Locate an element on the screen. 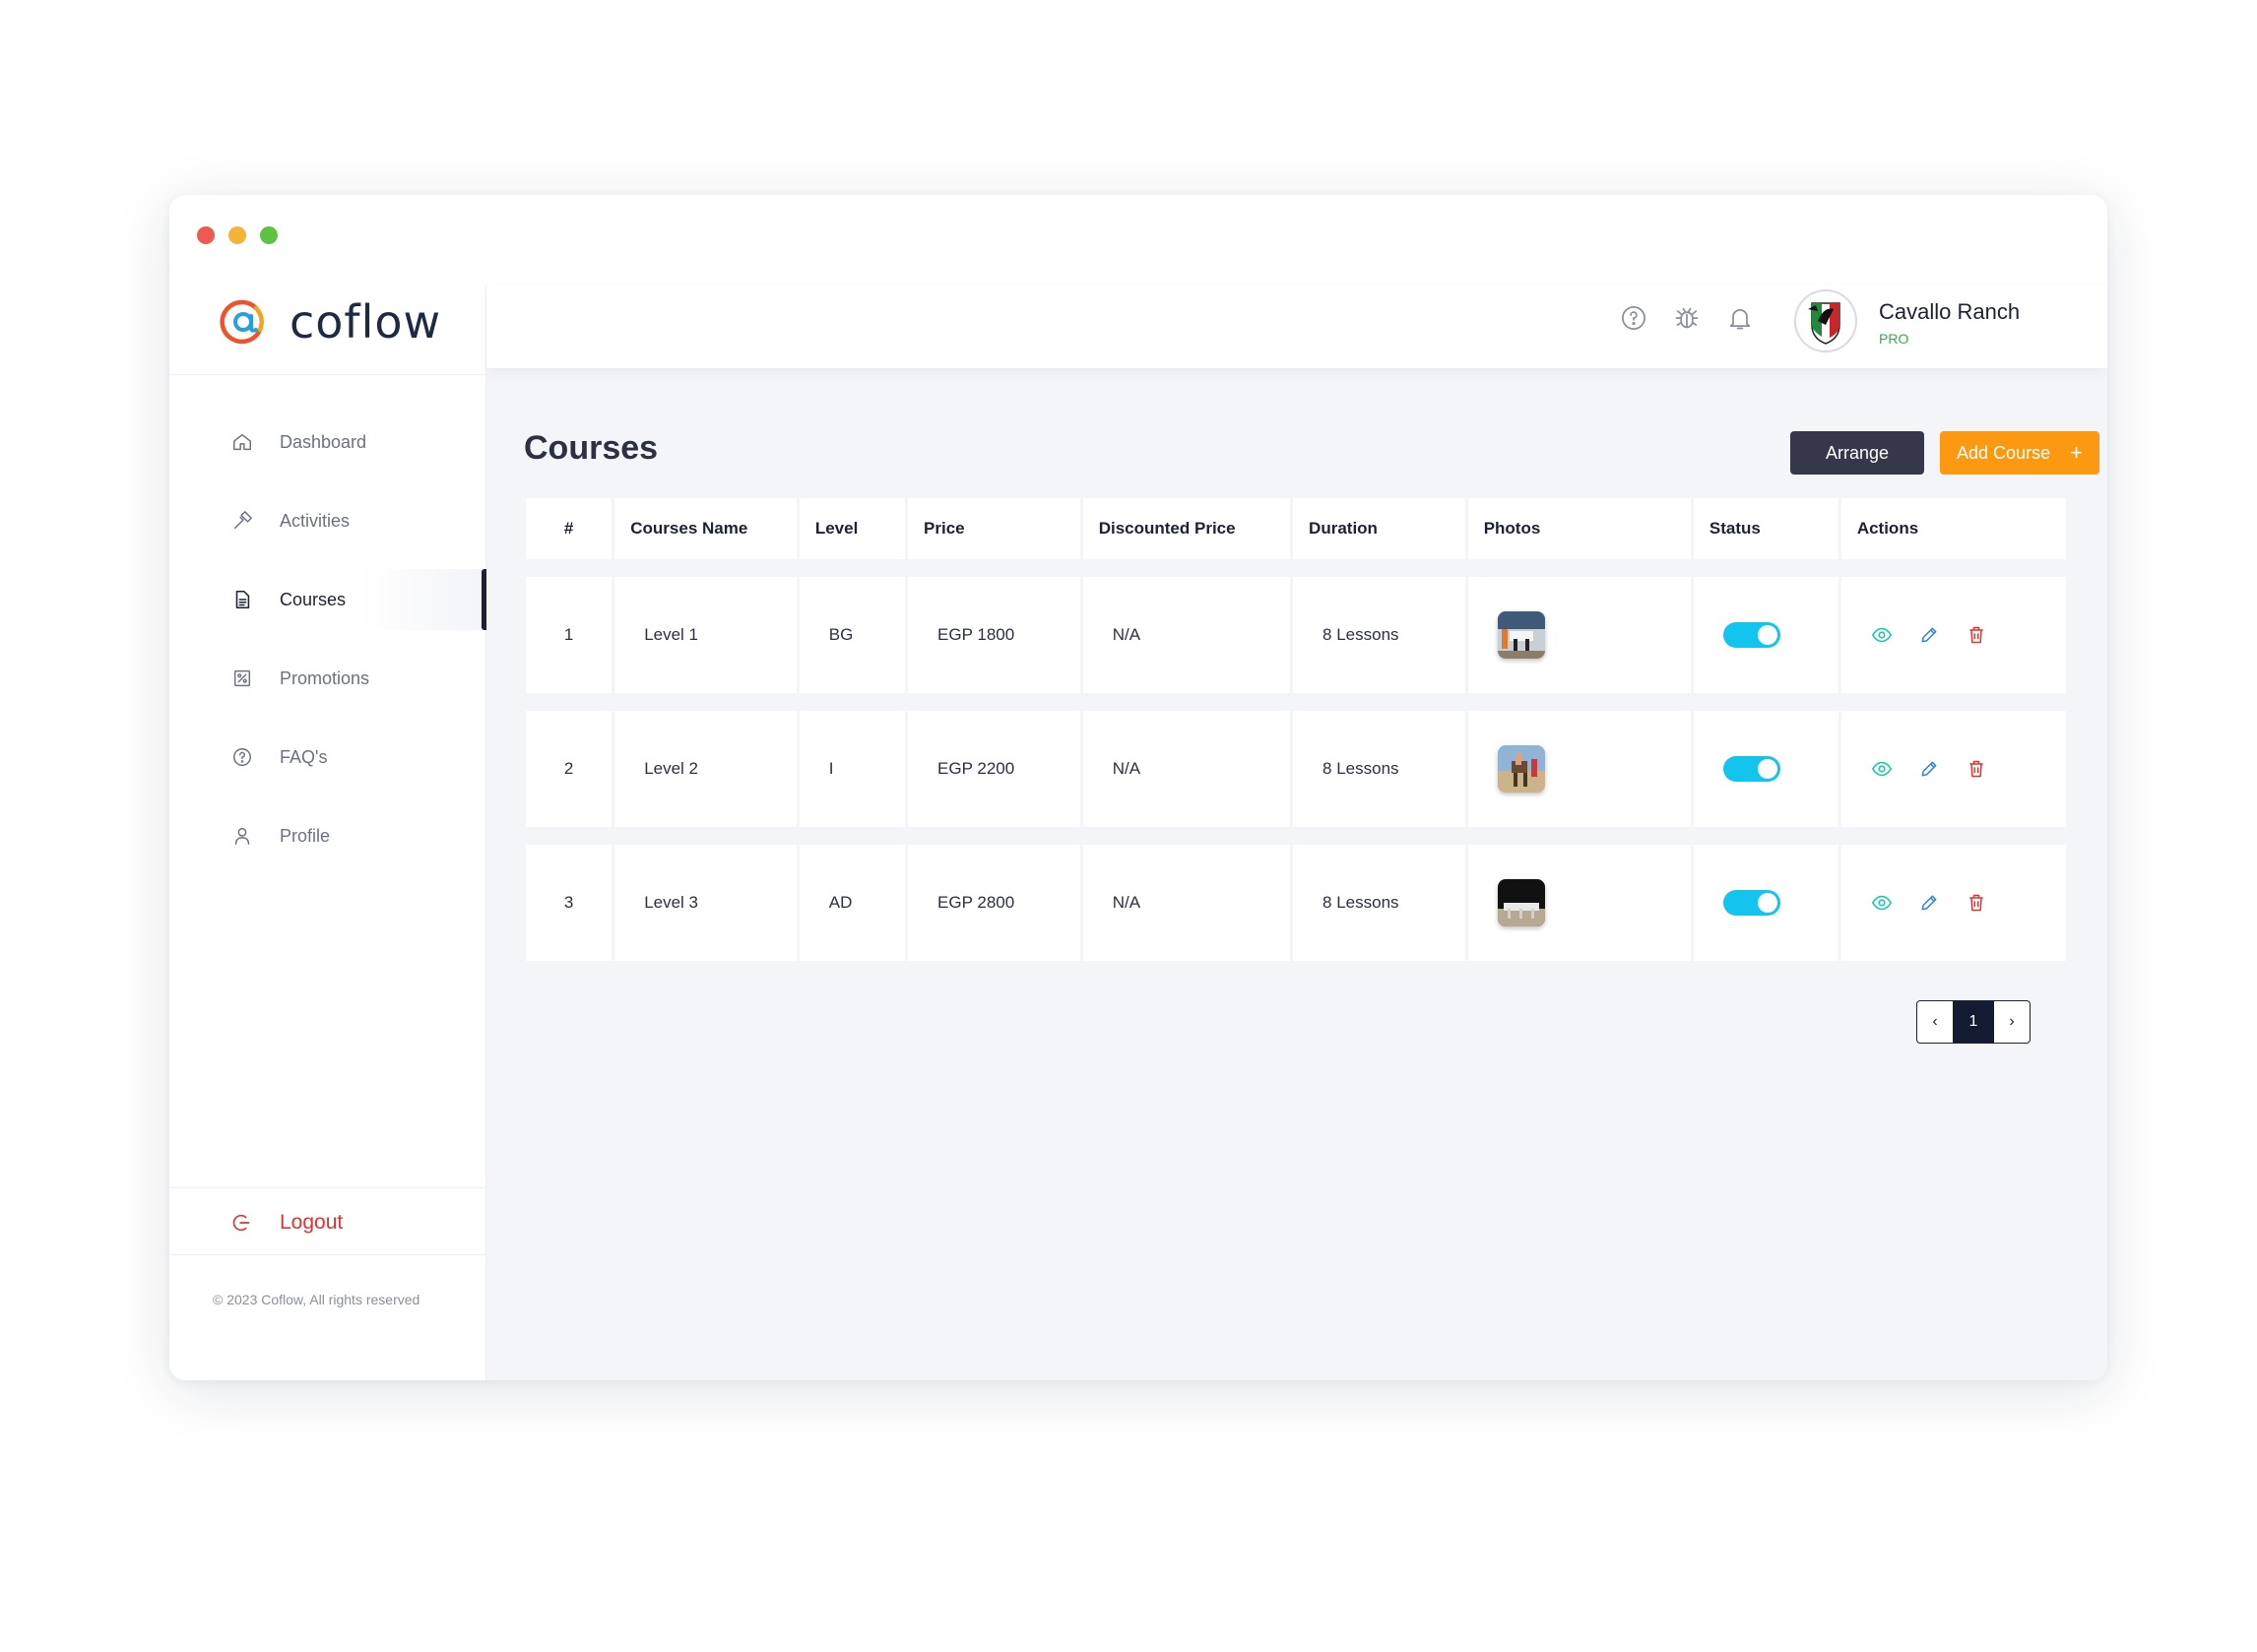 This screenshot has height=1652, width=2257. topbar: Cavallo Ranch PRO is located at coordinates (1296, 327).